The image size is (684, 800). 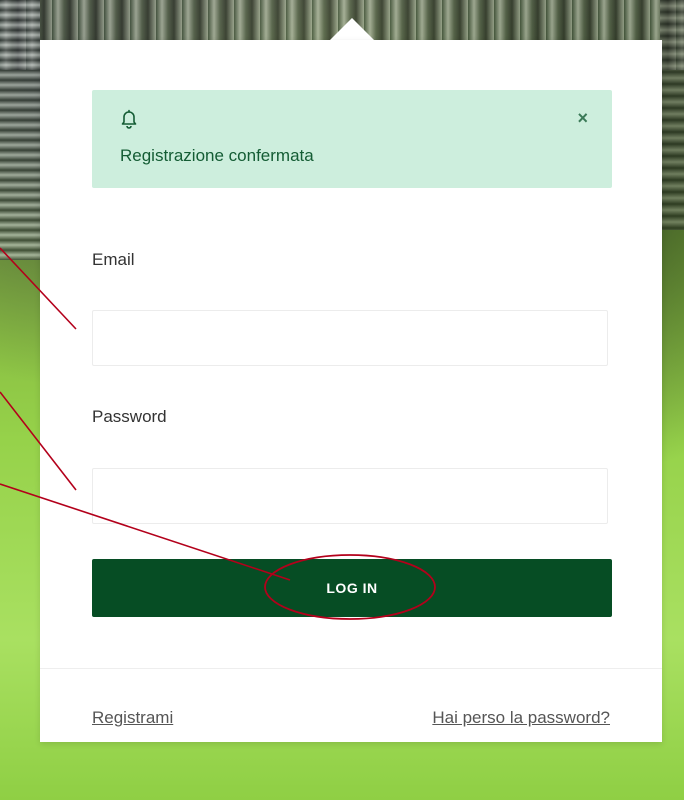 I want to click on register-link: Registrami, so click(x=132, y=718).